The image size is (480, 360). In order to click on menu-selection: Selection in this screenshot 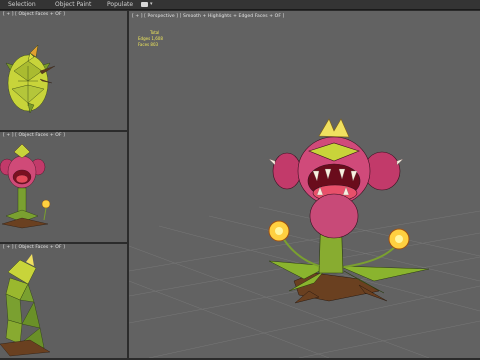, I will do `click(22, 4)`.